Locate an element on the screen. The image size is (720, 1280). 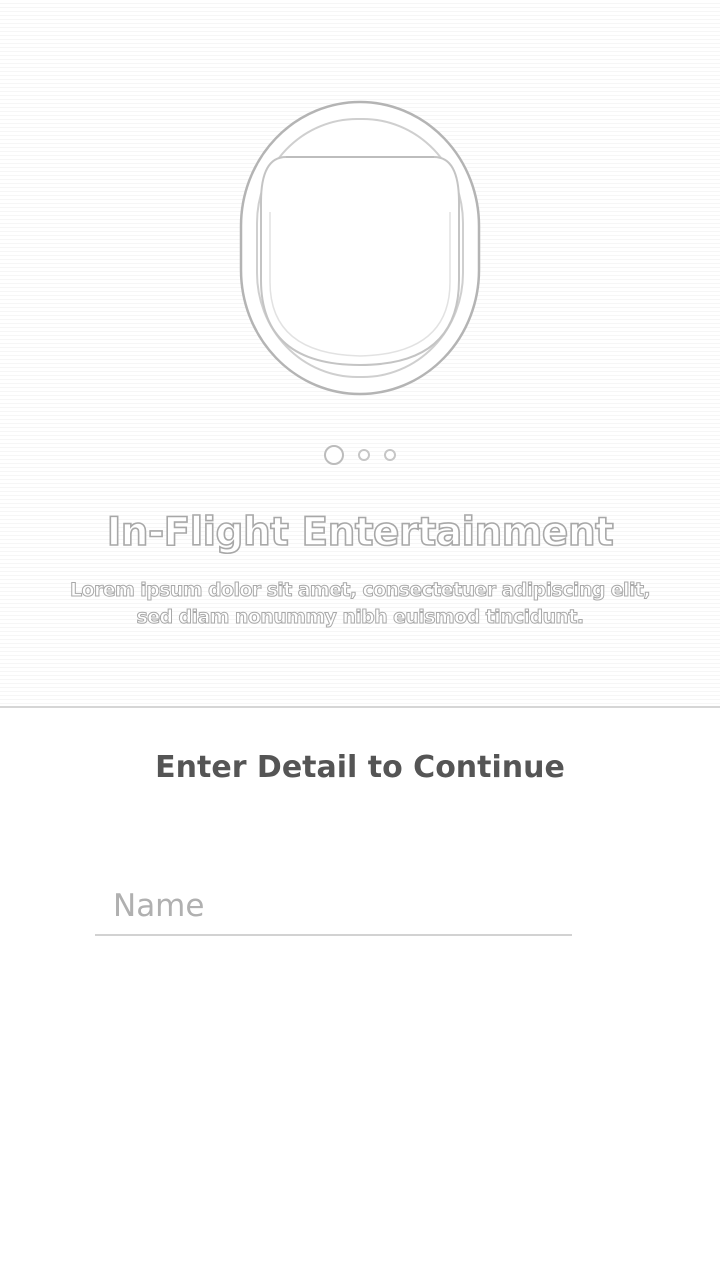
onboarding-title: In-Flight Entertainment is located at coordinates (360, 532).